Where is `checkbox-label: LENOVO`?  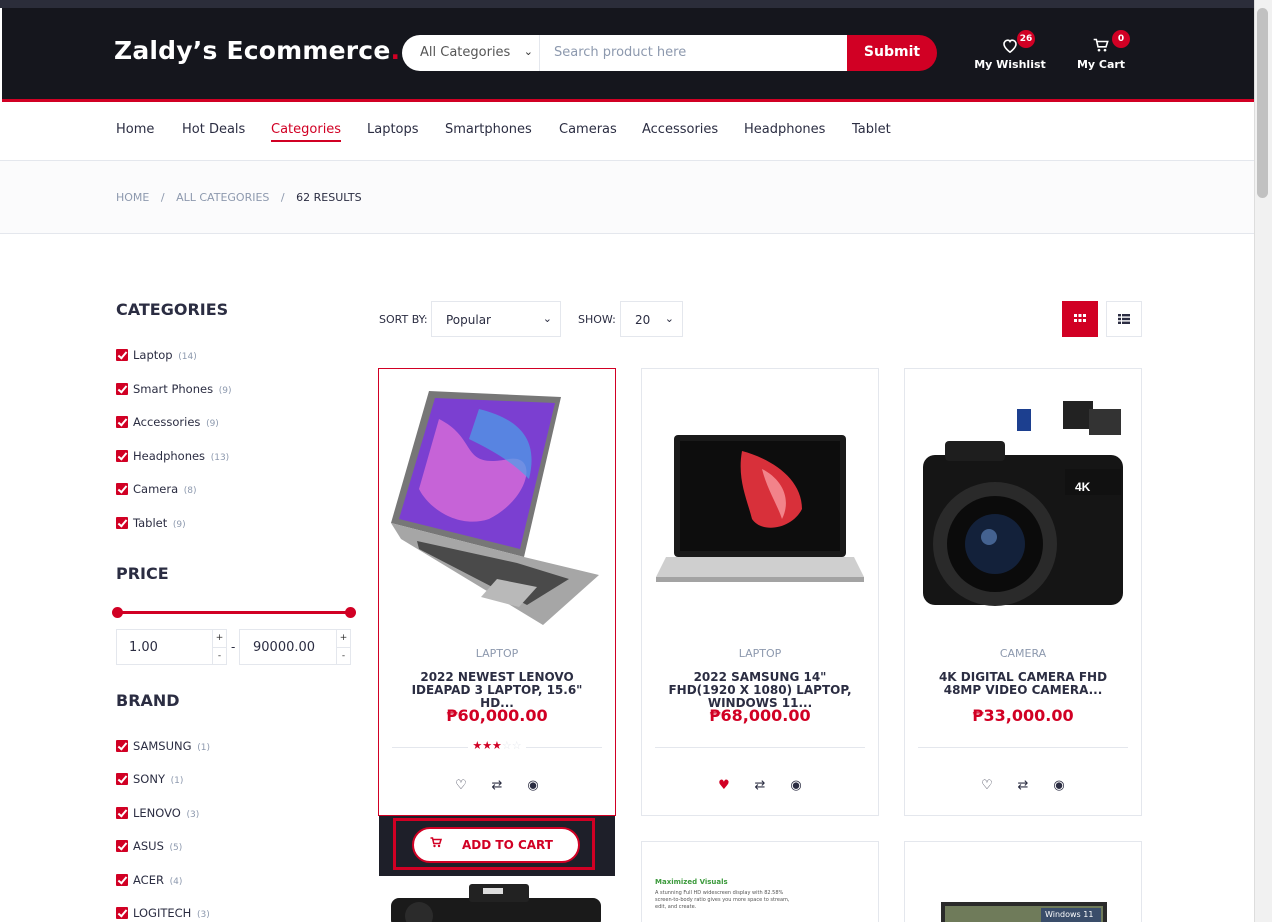
checkbox-label: LENOVO is located at coordinates (157, 813).